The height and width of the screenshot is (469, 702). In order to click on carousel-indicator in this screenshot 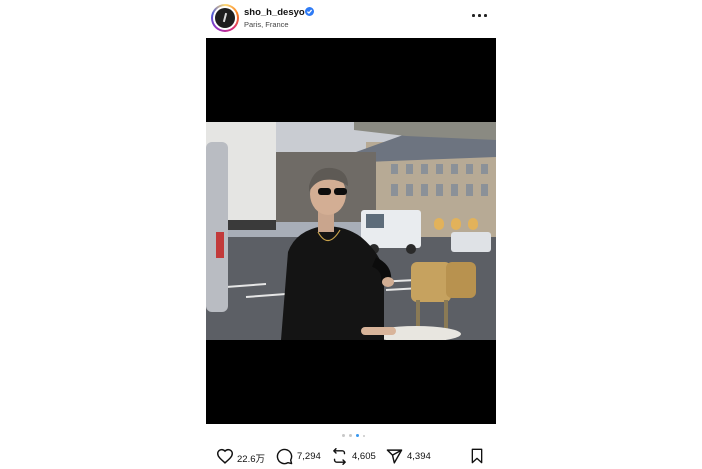, I will do `click(355, 436)`.